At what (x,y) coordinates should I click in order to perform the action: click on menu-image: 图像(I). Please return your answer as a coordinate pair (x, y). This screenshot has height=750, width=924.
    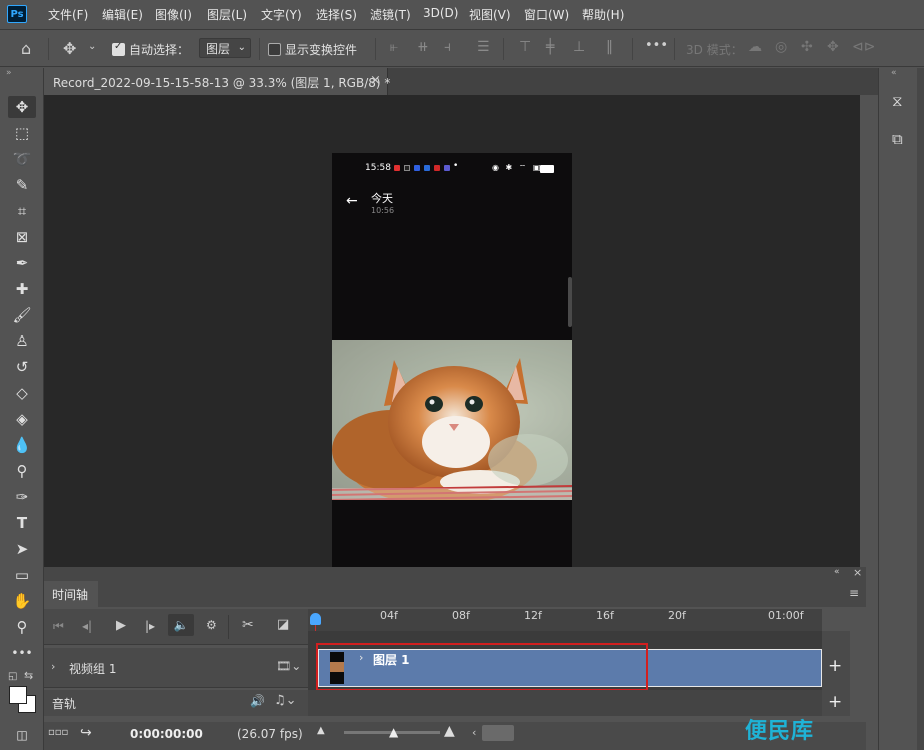
    Looking at the image, I should click on (173, 14).